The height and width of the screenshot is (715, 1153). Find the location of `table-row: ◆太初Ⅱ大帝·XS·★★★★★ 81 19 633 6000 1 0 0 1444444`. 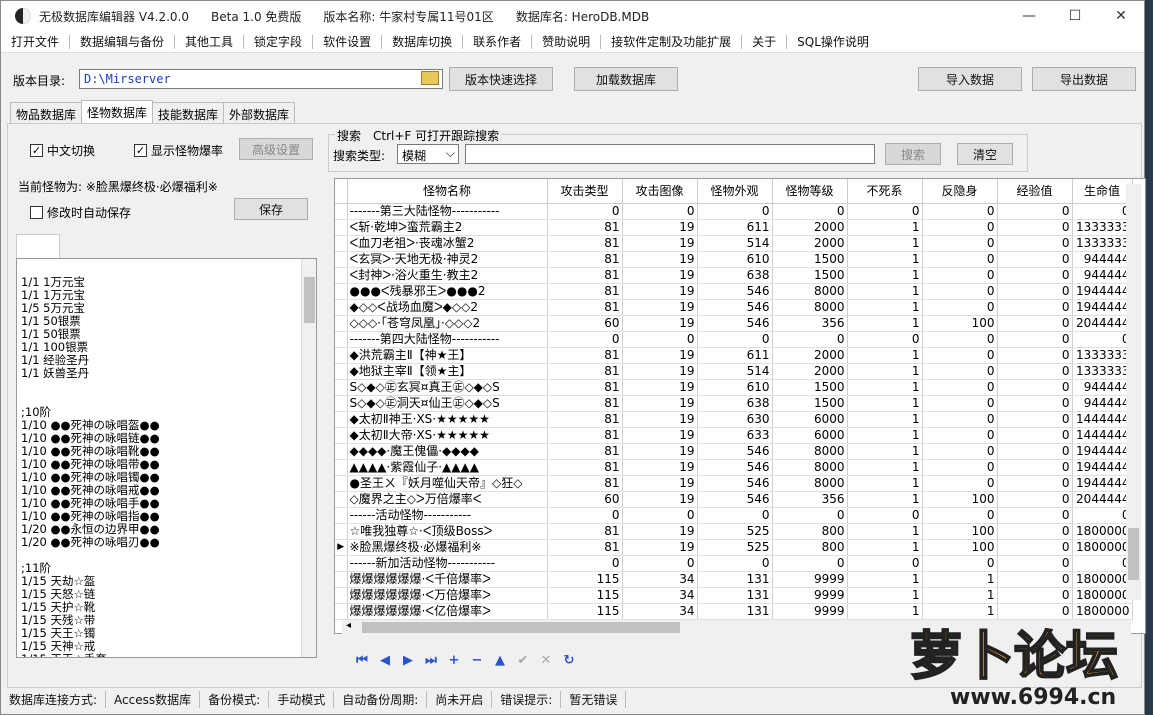

table-row: ◆太初Ⅱ大帝·XS·★★★★★ 81 19 633 6000 1 0 0 1444444 is located at coordinates (734, 435).